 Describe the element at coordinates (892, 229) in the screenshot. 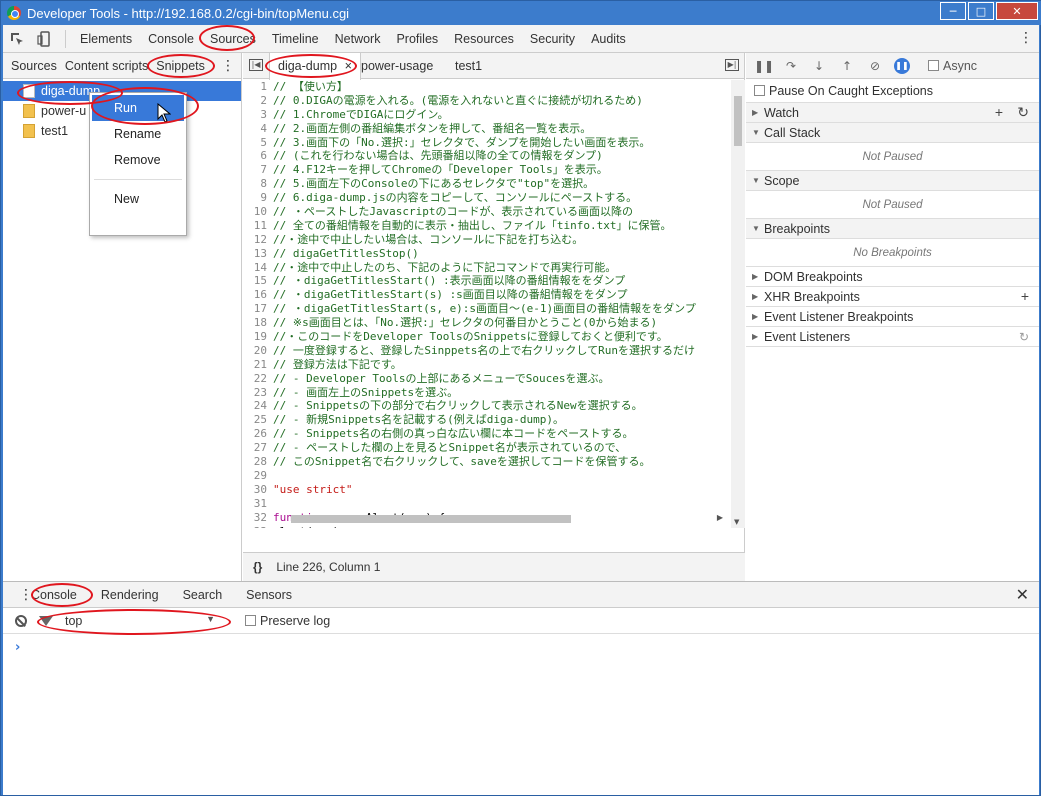

I see `section-breakpoints: ▼ Breakpoints` at that location.